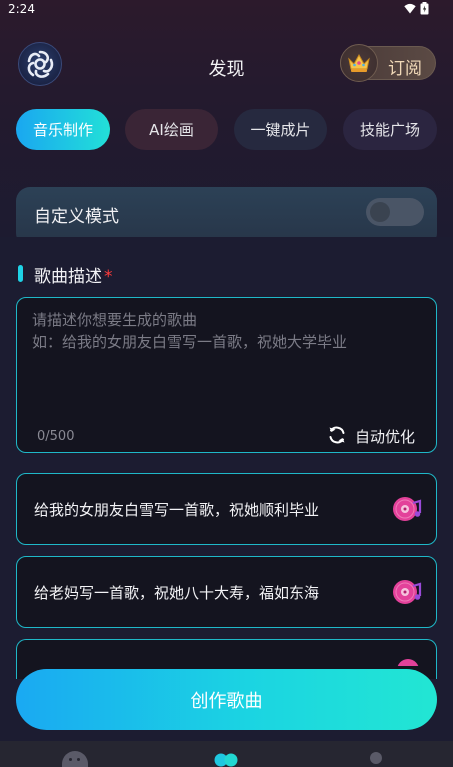  I want to click on tab-music-creation: 音乐制作, so click(63, 129).